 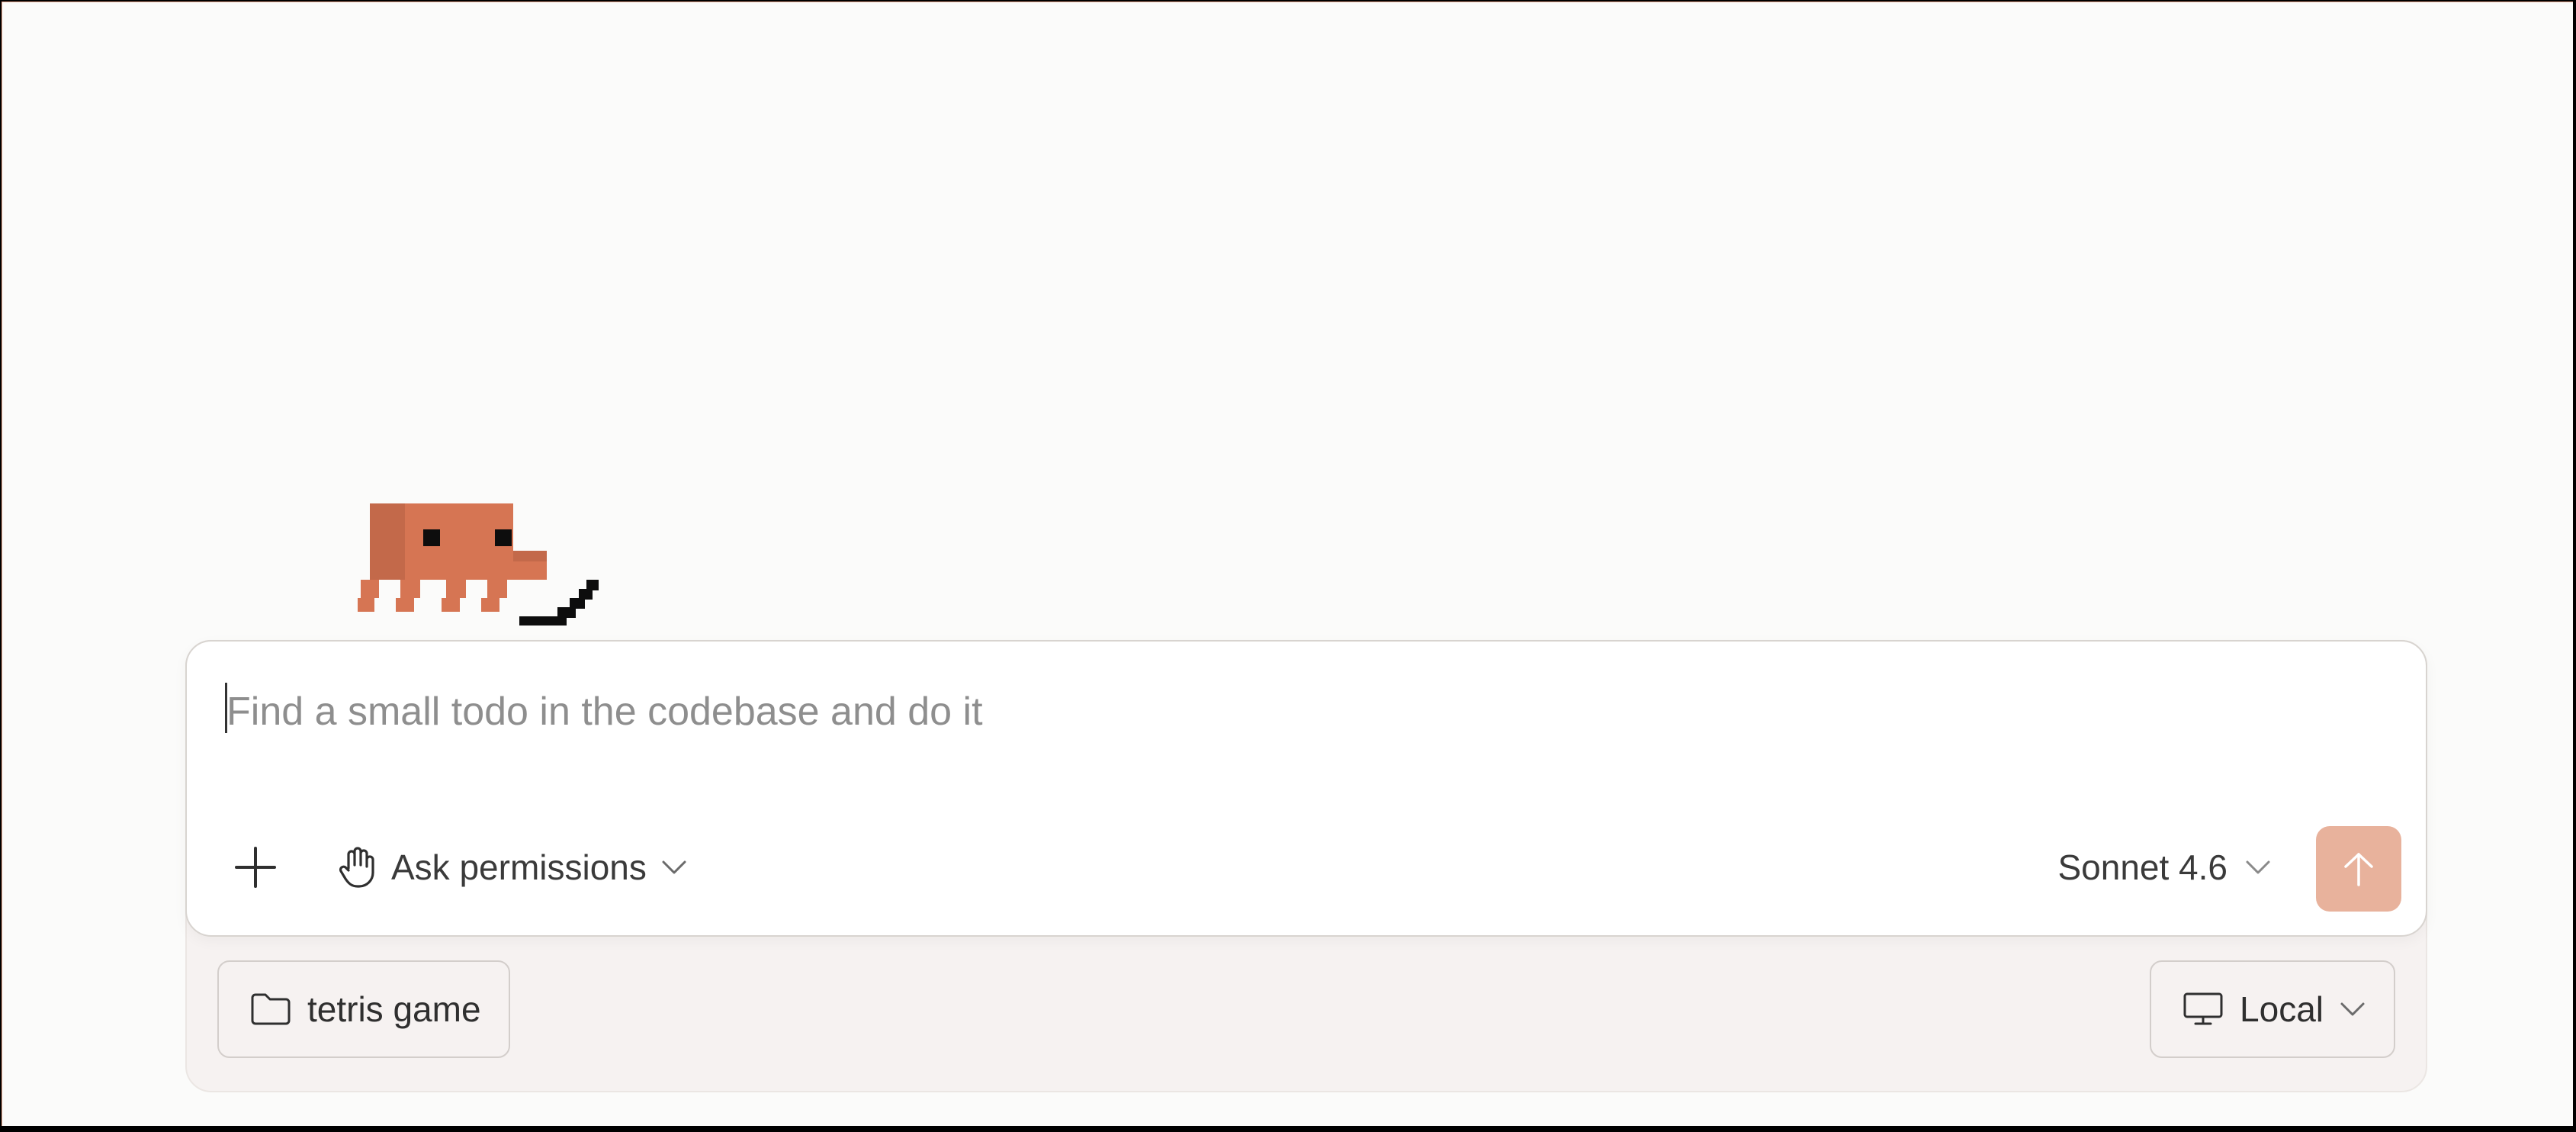 I want to click on plus-icon, so click(x=255, y=867).